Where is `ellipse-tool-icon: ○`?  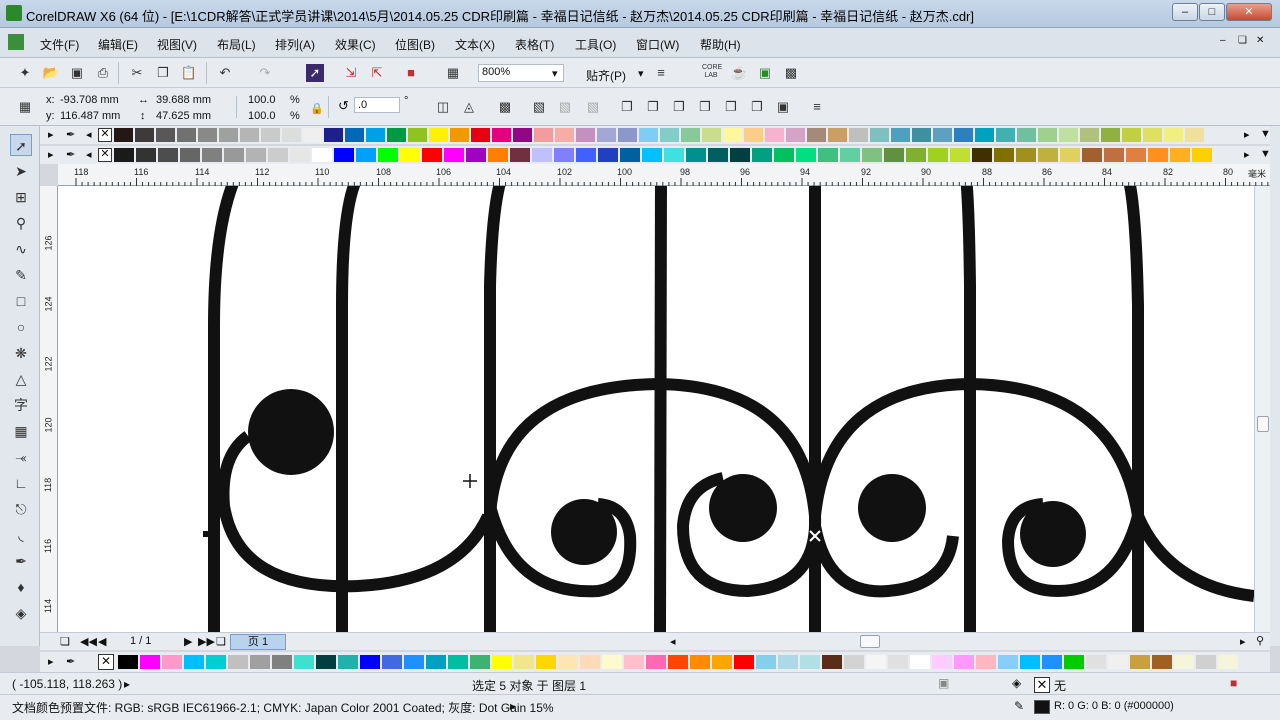 ellipse-tool-icon: ○ is located at coordinates (21, 327).